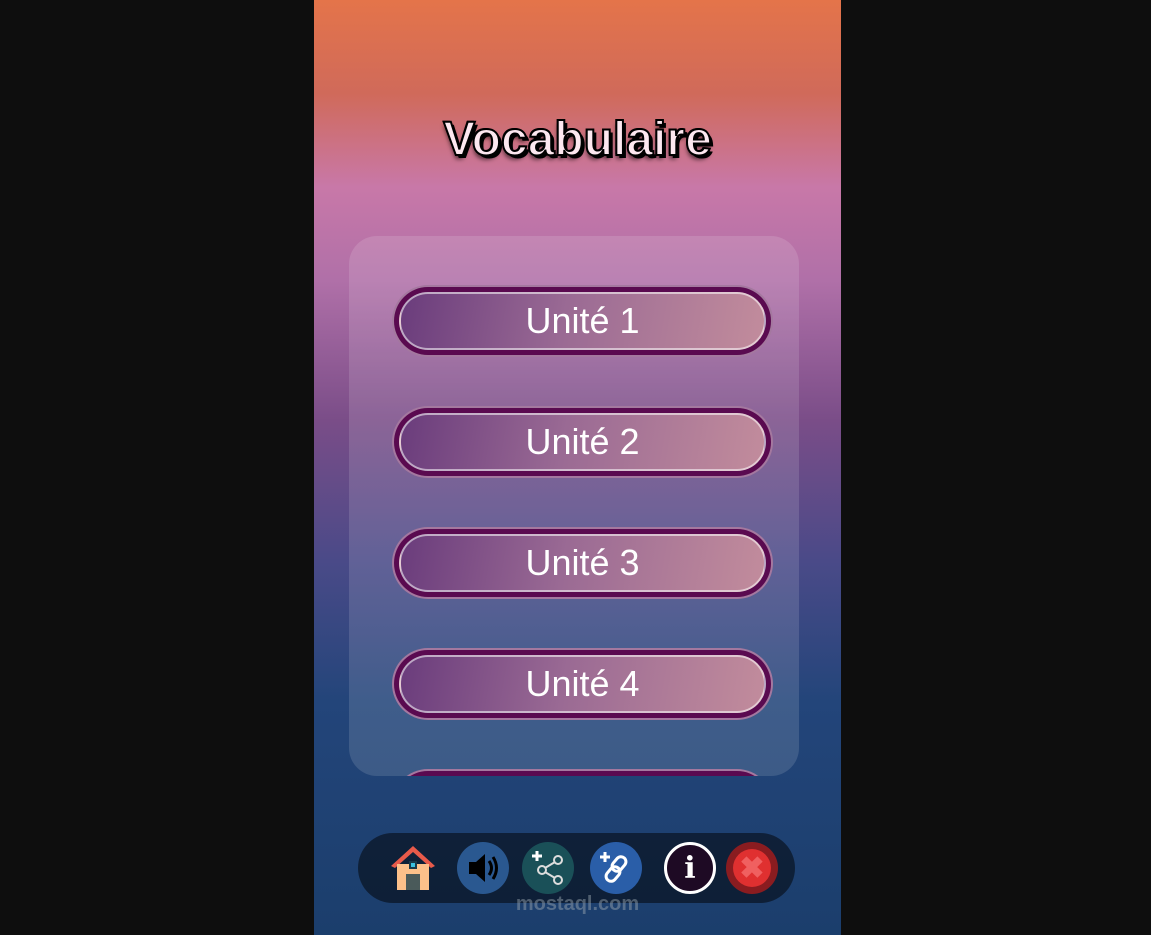 This screenshot has height=935, width=1151. I want to click on page-title: Vocabulaire, so click(577, 139).